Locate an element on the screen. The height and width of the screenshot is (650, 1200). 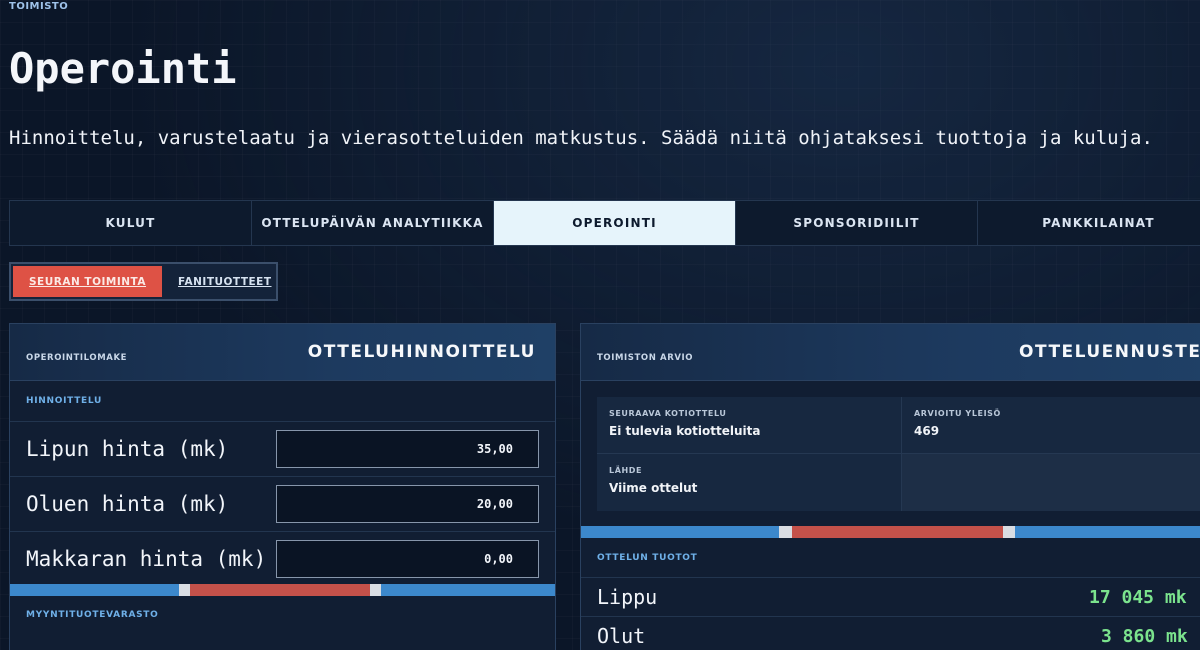
sausage-price-row: Makkaran hinta (mk) 0,00 is located at coordinates (282, 558).